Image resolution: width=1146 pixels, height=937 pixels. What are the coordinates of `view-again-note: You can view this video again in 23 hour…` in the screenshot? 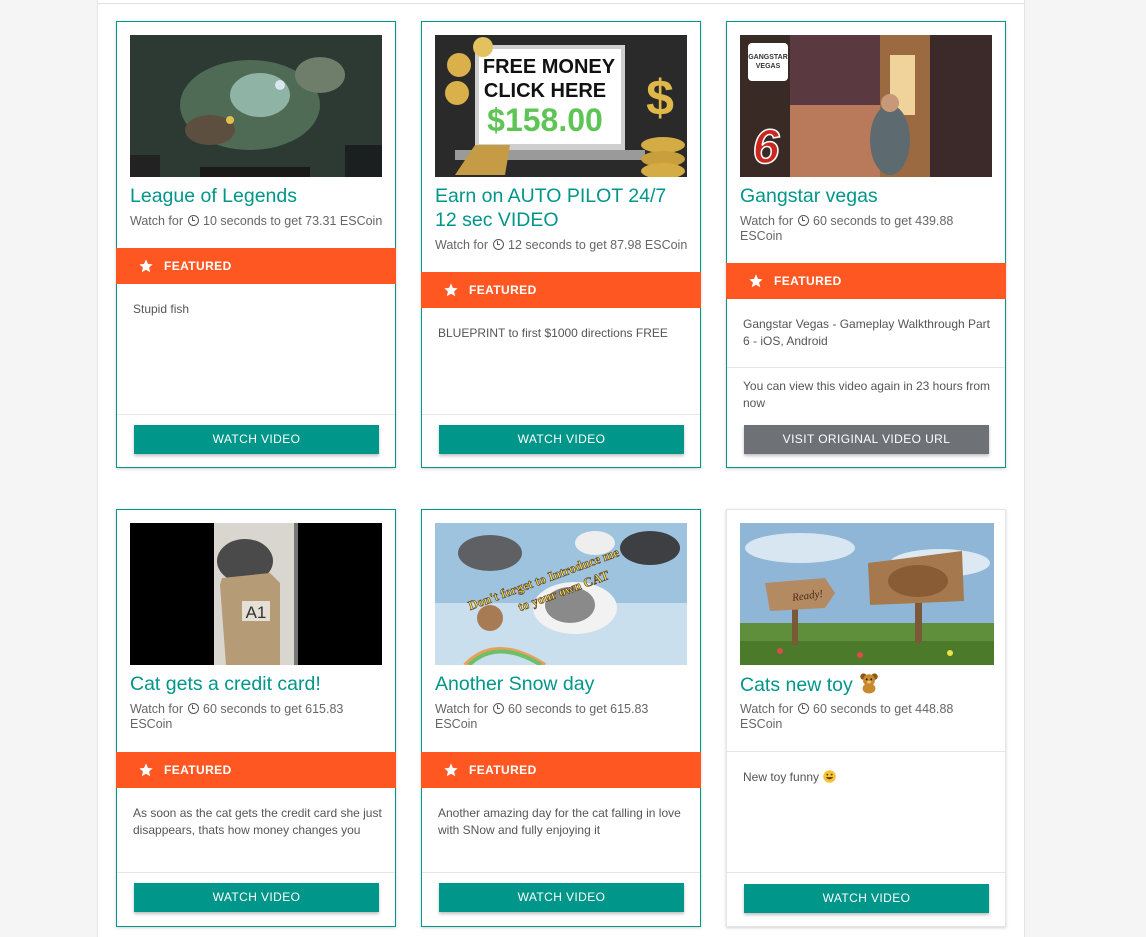 It's located at (867, 394).